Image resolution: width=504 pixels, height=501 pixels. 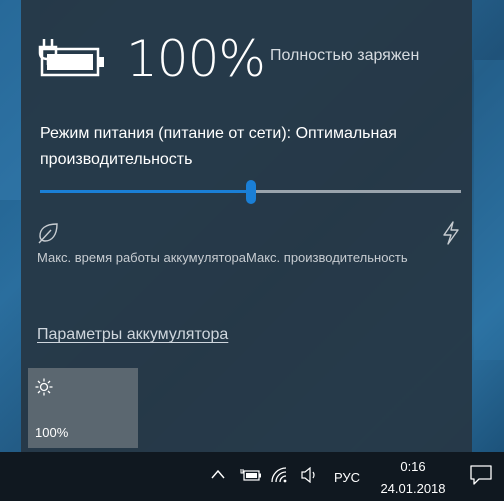 I want to click on label-max-battery: Макс. время работы аккумулятора, so click(x=142, y=257).